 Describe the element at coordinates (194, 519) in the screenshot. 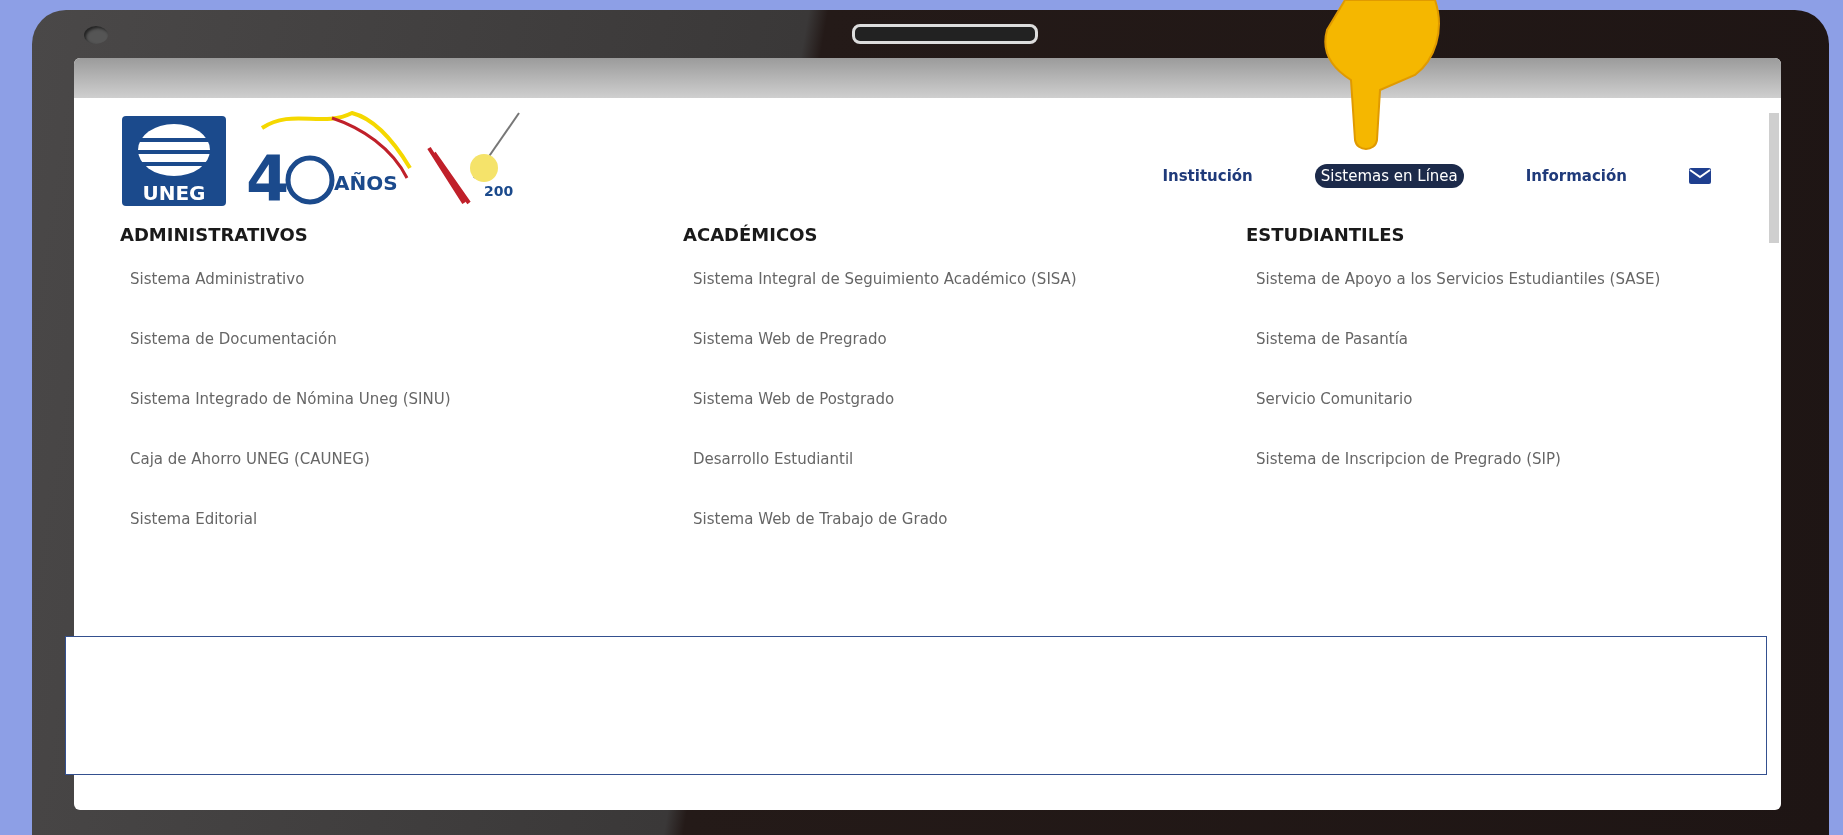

I see `menu-link: Sistema Editorial` at that location.